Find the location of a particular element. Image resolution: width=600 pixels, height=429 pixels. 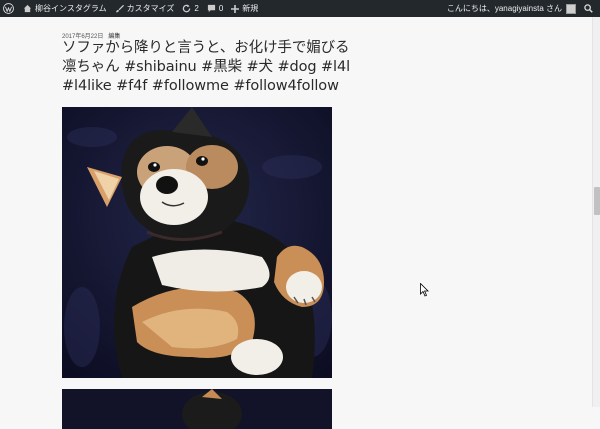

mouse-cursor-icon is located at coordinates (424, 290).